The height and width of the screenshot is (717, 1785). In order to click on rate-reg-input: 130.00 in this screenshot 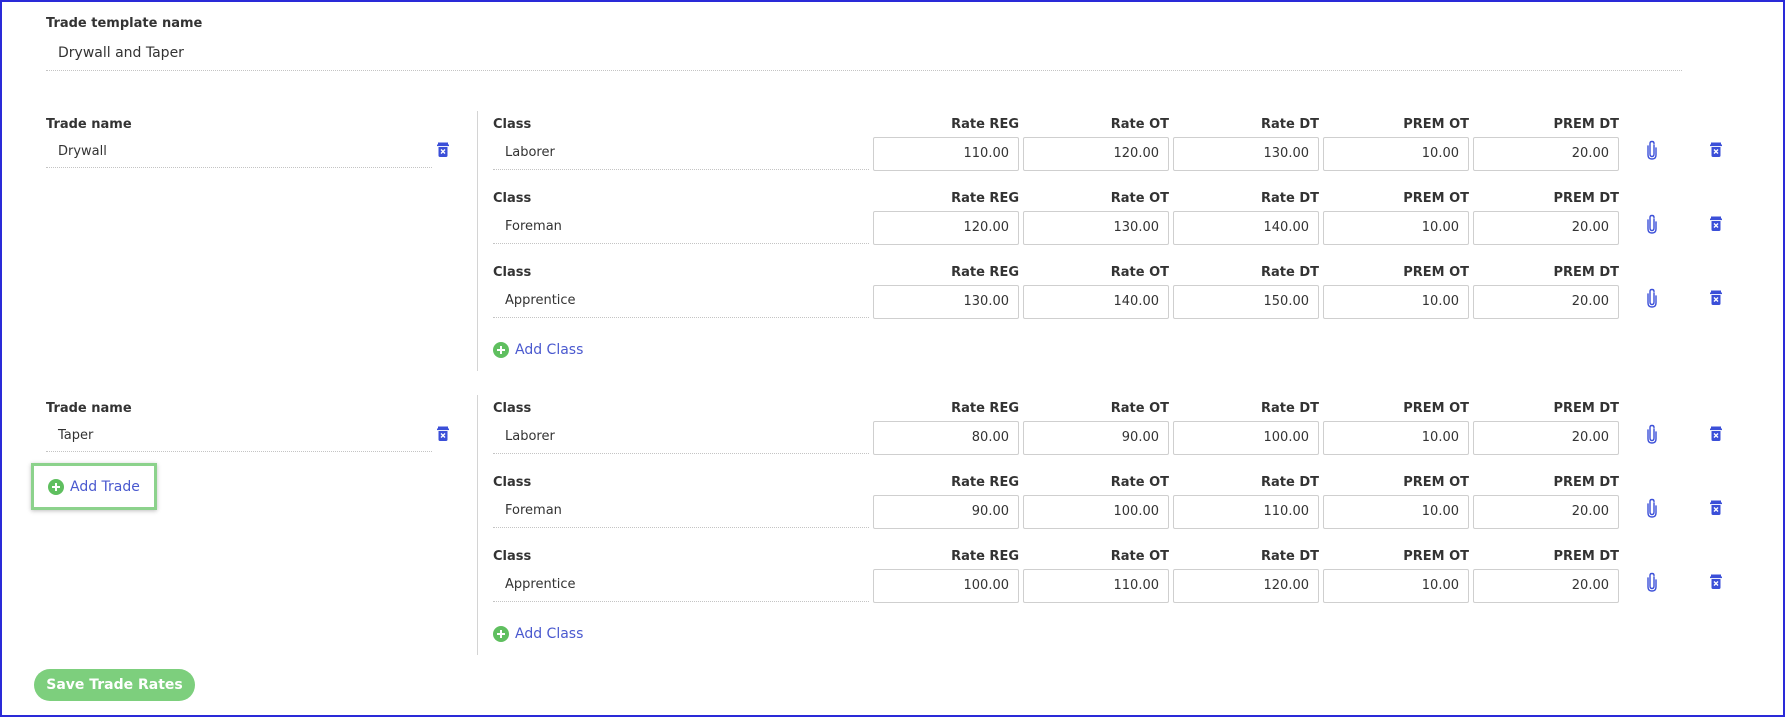, I will do `click(946, 302)`.